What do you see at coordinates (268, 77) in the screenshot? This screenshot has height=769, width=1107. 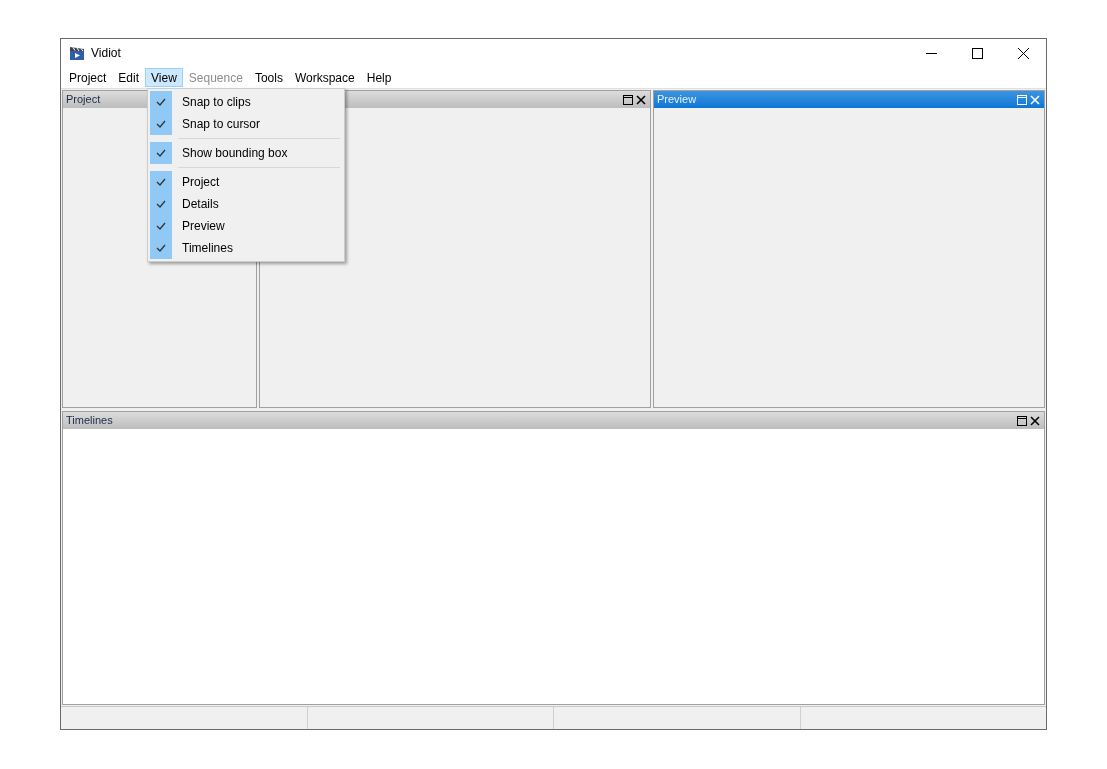 I see `menu-item: Tools` at bounding box center [268, 77].